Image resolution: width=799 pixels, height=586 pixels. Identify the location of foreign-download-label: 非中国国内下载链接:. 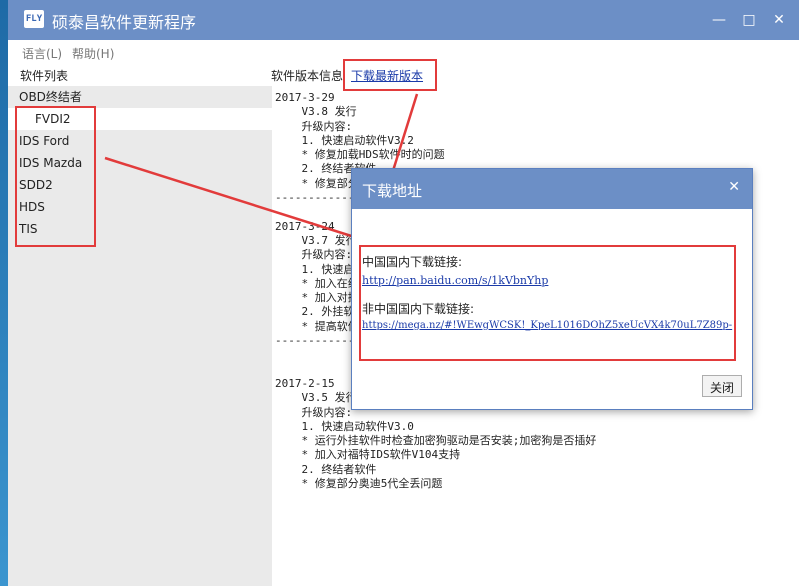
(418, 309).